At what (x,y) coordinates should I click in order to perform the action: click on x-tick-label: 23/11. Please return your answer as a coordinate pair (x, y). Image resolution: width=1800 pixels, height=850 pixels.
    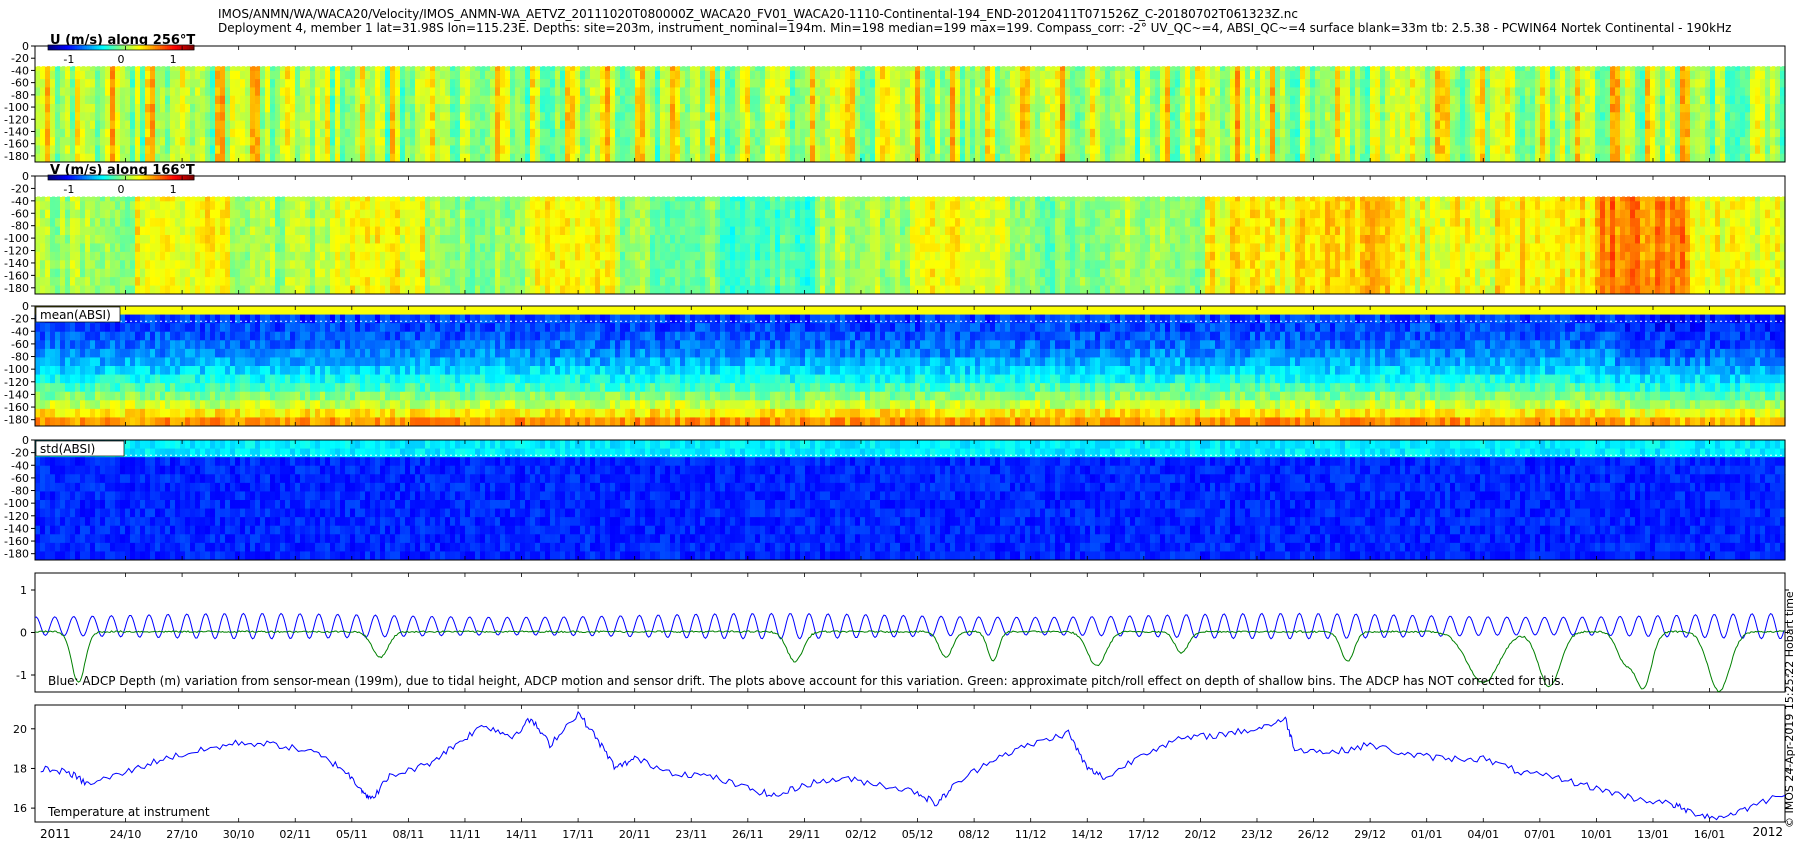
    Looking at the image, I should click on (691, 834).